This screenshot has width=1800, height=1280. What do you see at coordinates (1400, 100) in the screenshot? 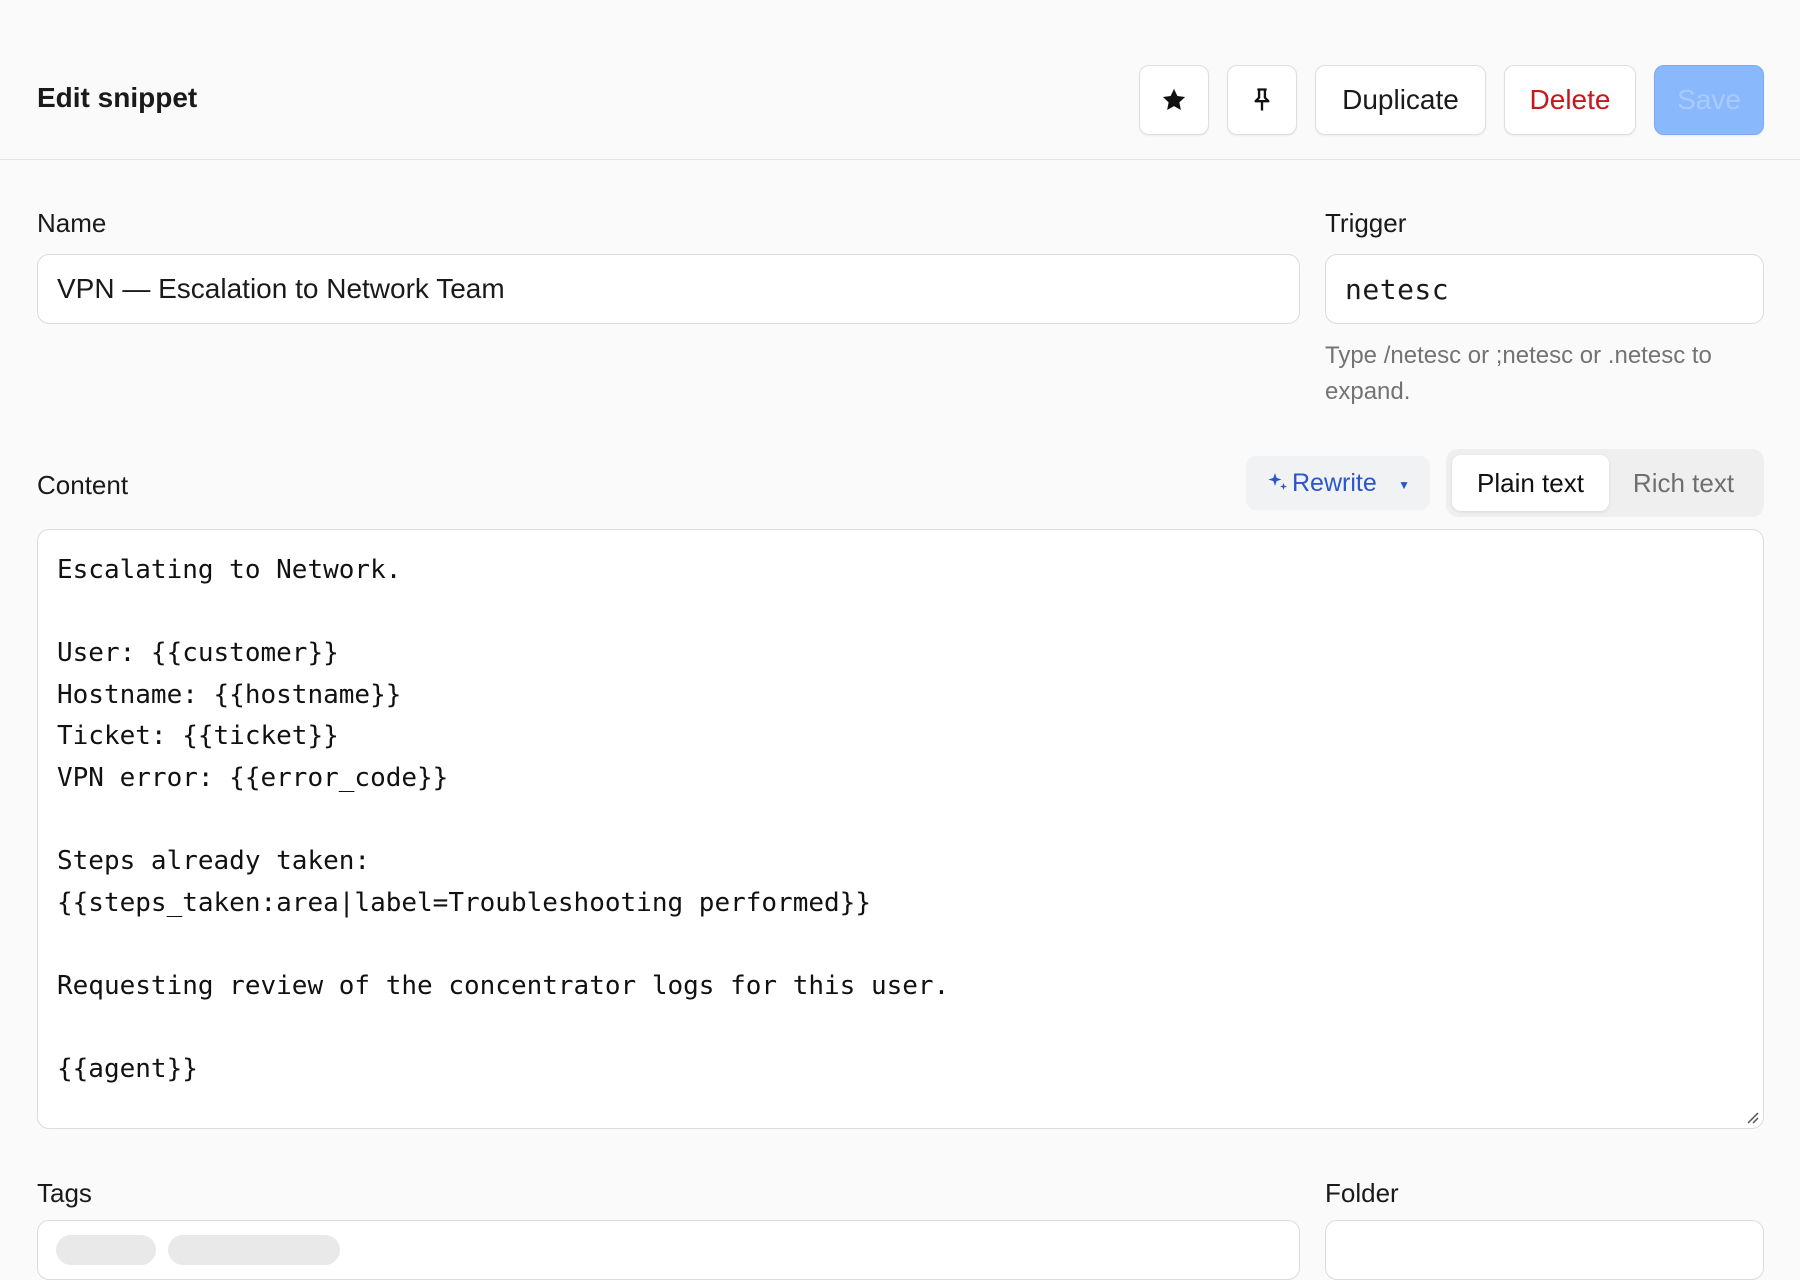
I see `duplicate-button: Duplicate` at bounding box center [1400, 100].